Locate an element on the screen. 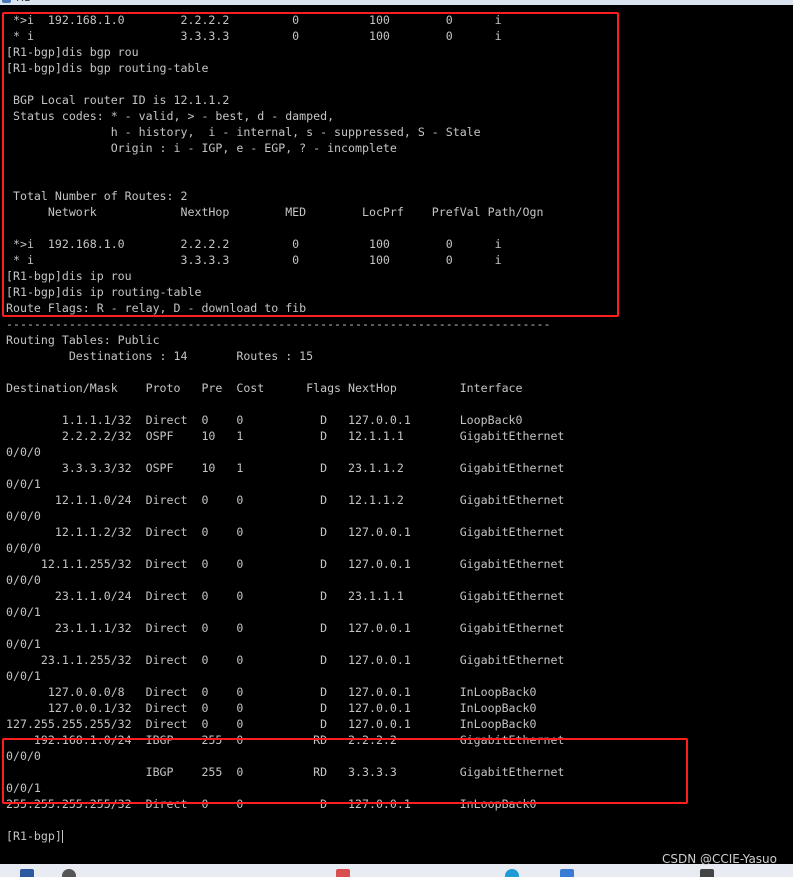 This screenshot has width=793, height=877. terminal-icon is located at coordinates (707, 873).